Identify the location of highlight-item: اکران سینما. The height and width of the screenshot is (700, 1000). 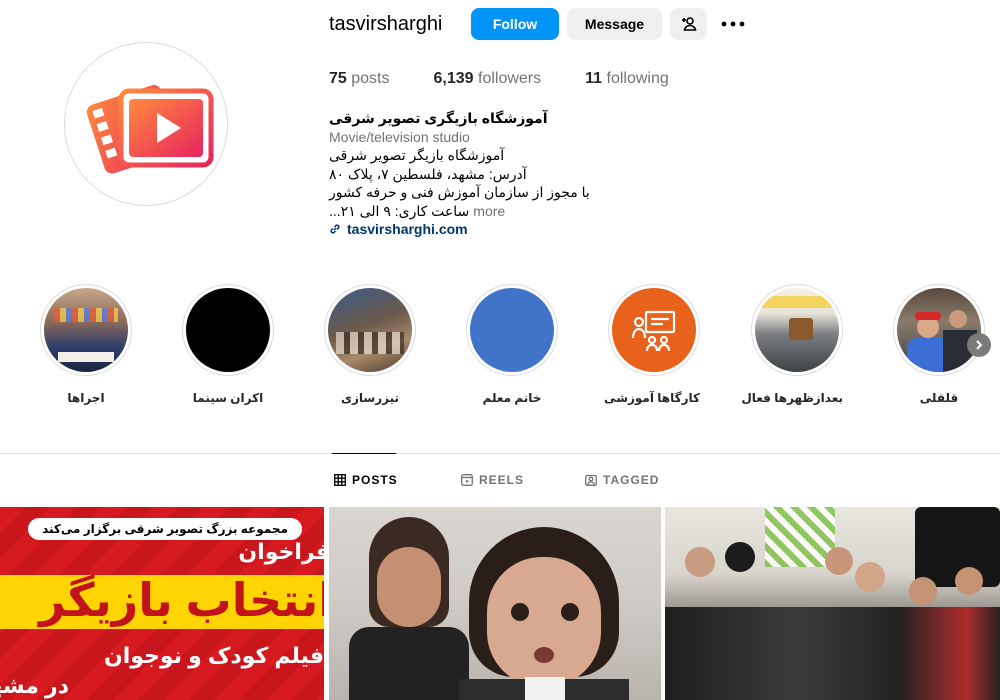
(228, 344).